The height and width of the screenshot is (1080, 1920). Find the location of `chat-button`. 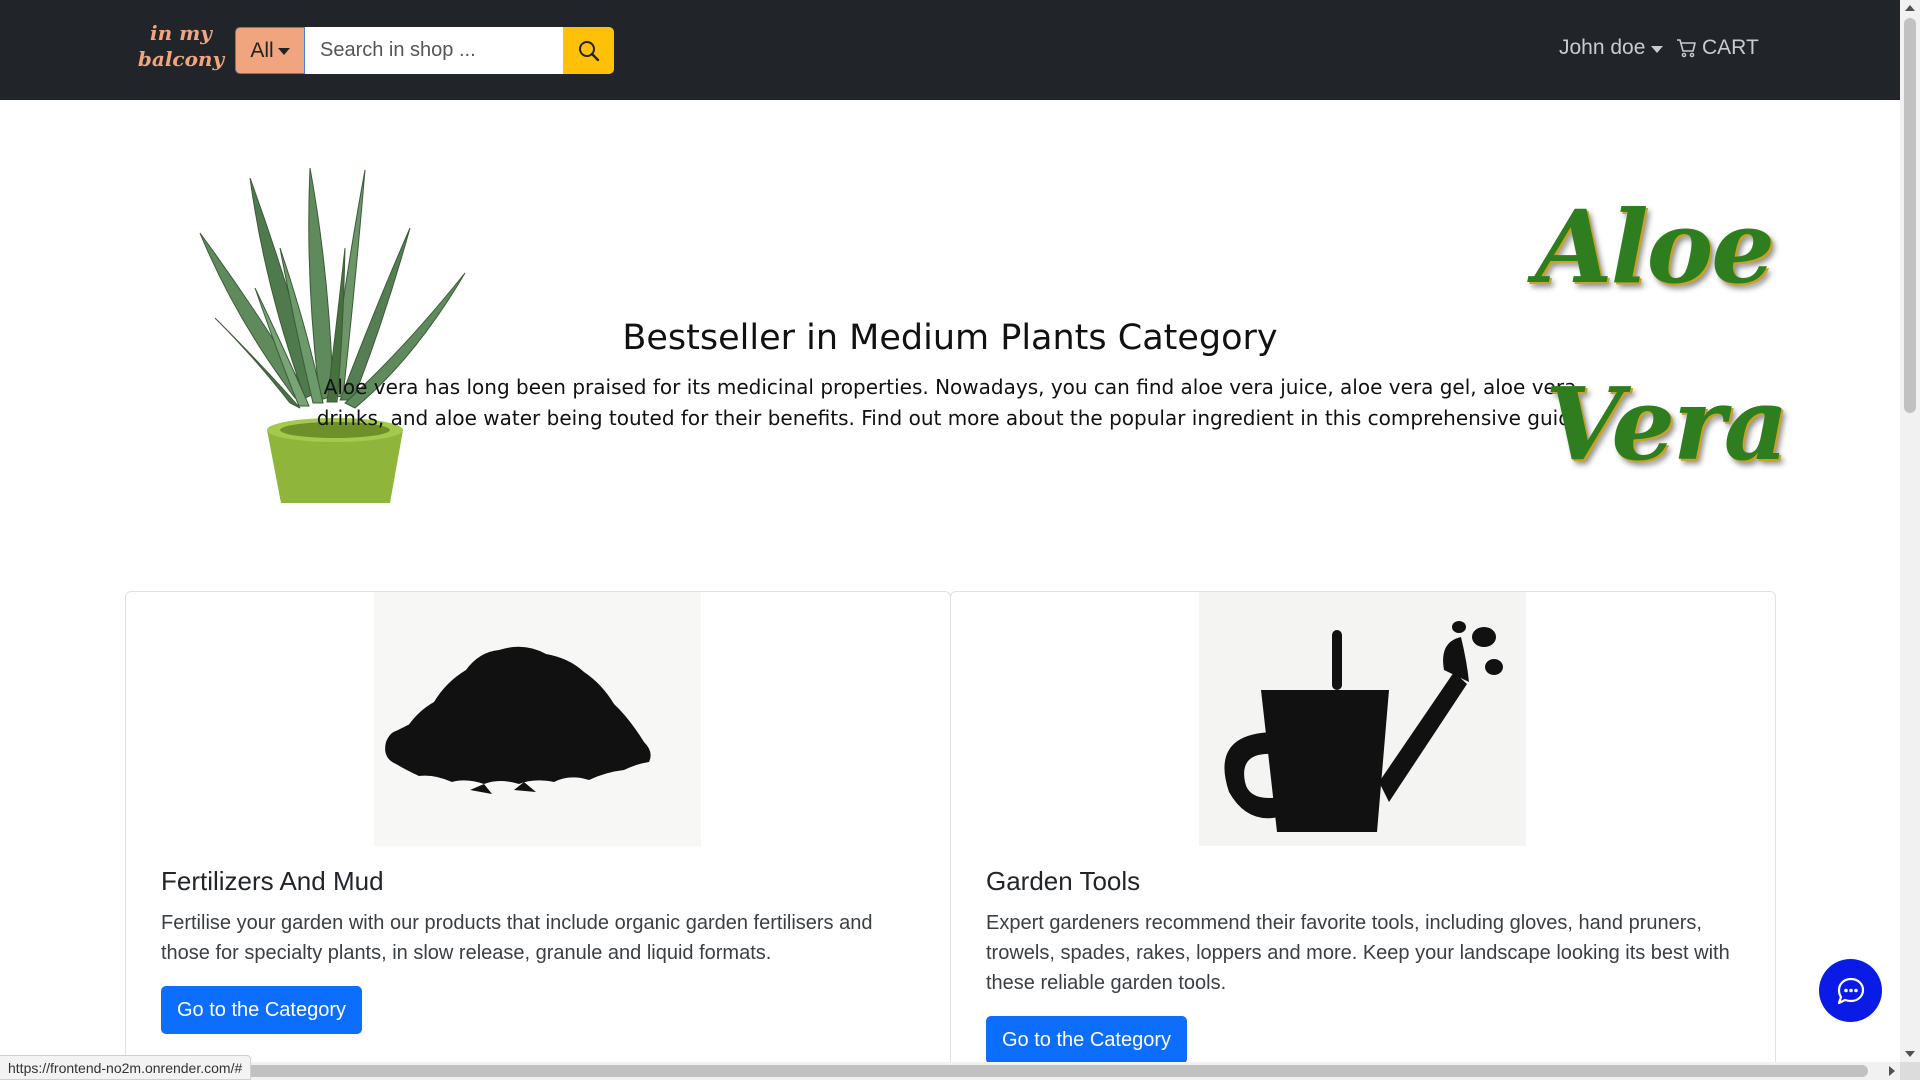

chat-button is located at coordinates (1850, 990).